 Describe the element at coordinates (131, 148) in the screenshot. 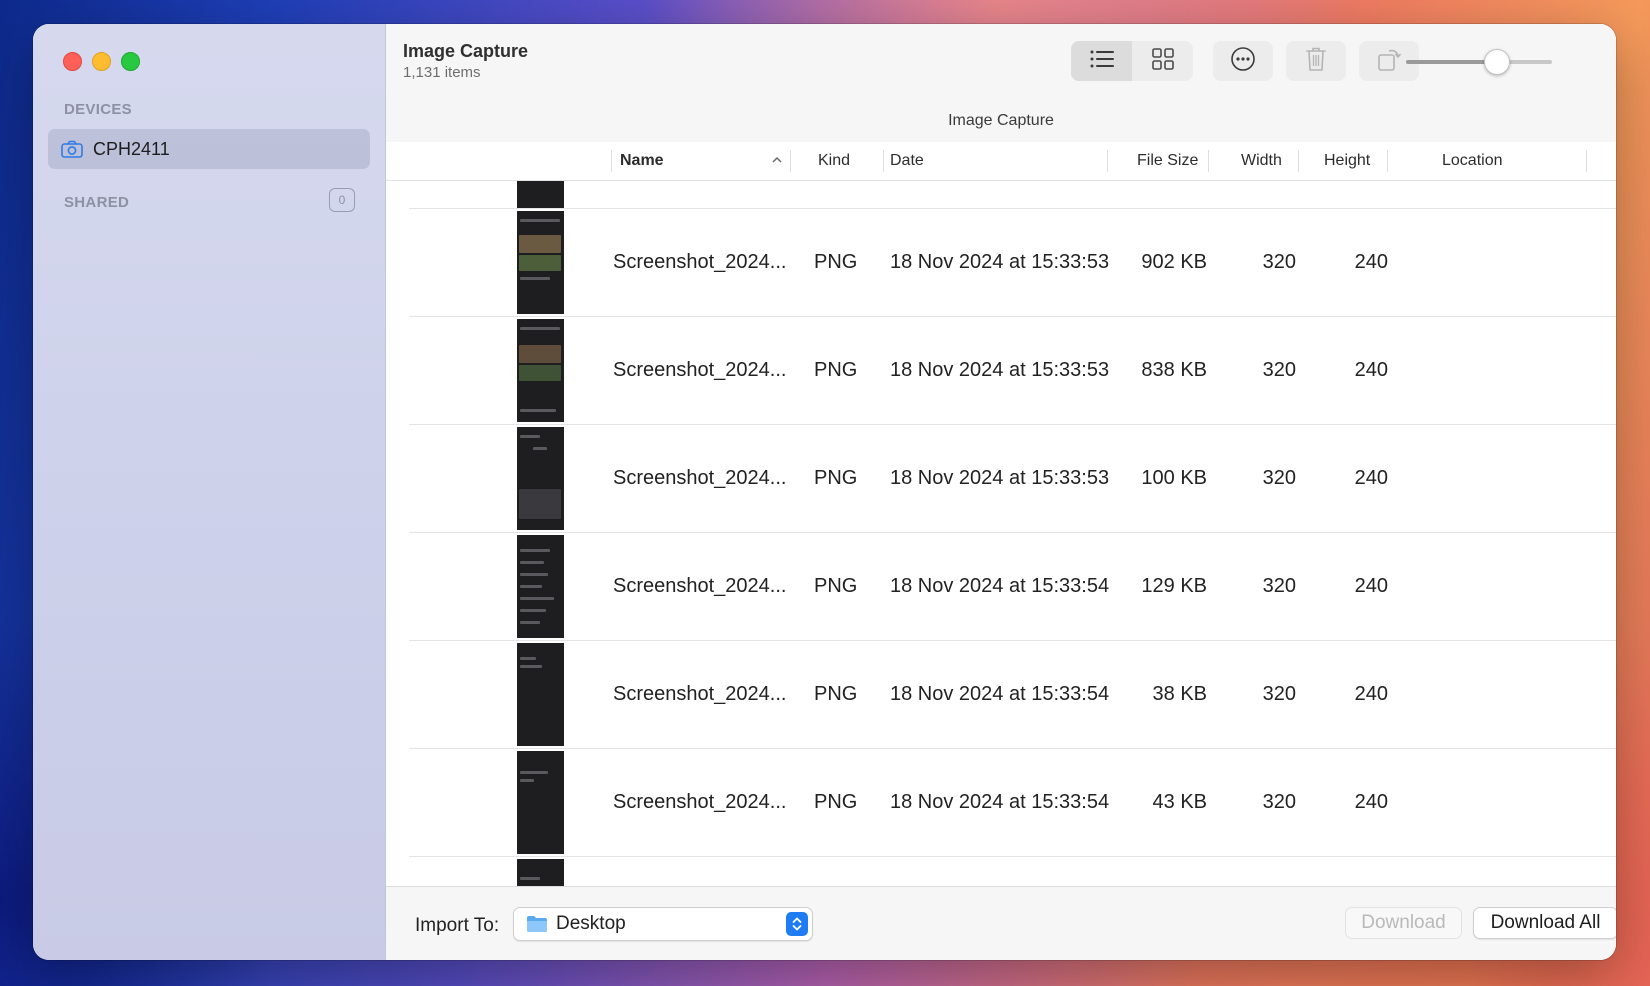

I see `sidebar-item-label: CPH2411` at that location.